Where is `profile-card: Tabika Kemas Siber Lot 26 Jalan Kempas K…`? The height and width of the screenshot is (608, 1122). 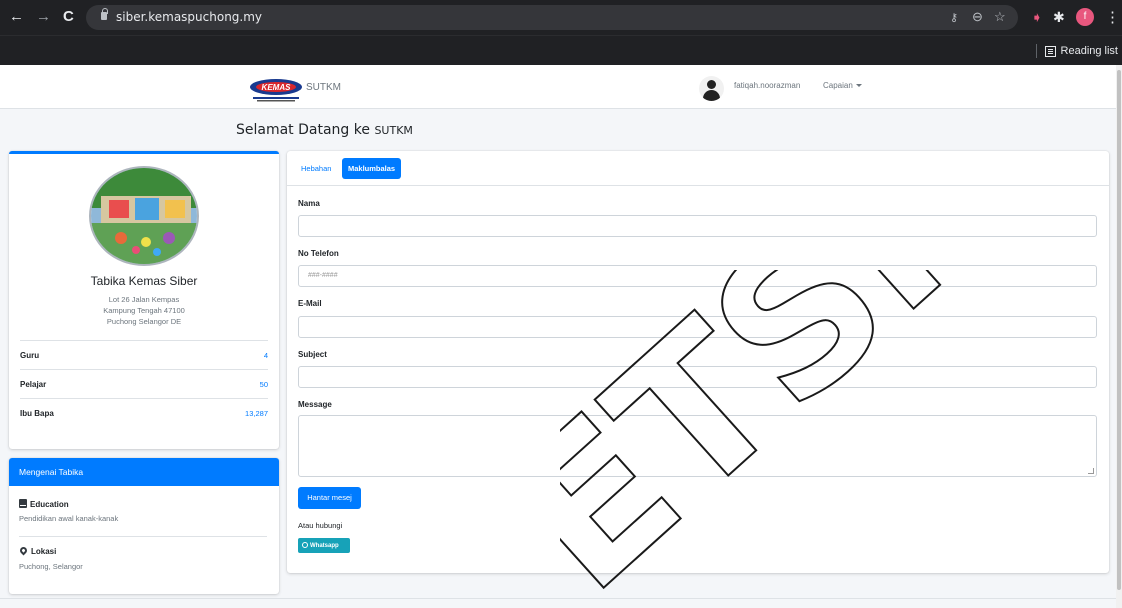
profile-card: Tabika Kemas Siber Lot 26 Jalan Kempas K… is located at coordinates (144, 300).